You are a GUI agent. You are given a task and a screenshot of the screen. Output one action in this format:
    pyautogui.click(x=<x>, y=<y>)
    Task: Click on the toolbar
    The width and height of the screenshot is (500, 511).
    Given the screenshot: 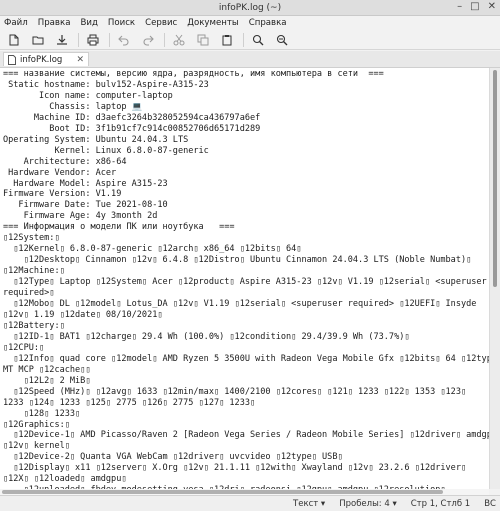 What is the action you would take?
    pyautogui.click(x=250, y=40)
    